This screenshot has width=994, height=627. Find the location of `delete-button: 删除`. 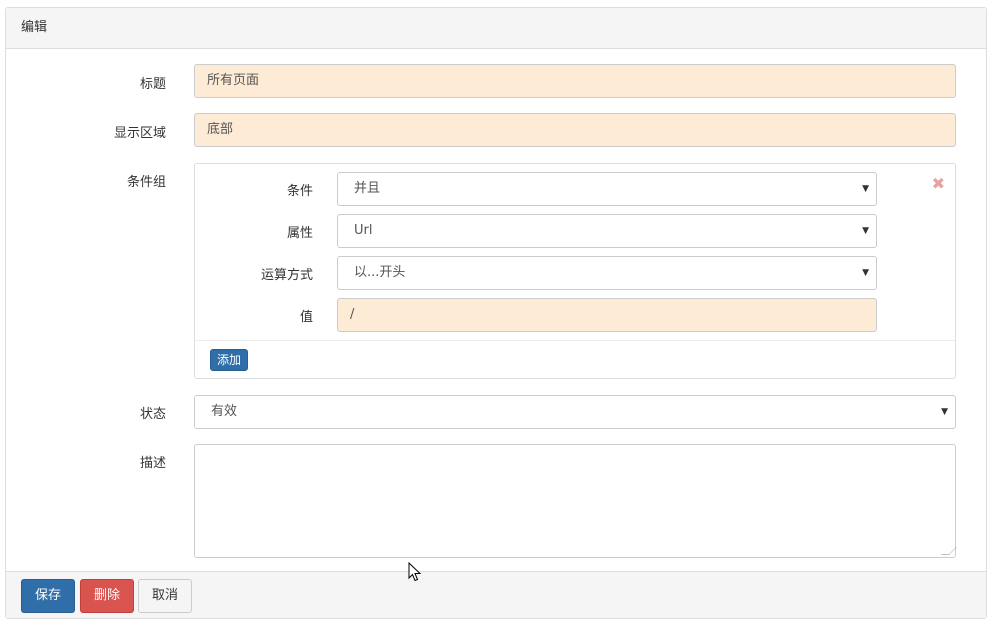

delete-button: 删除 is located at coordinates (107, 596).